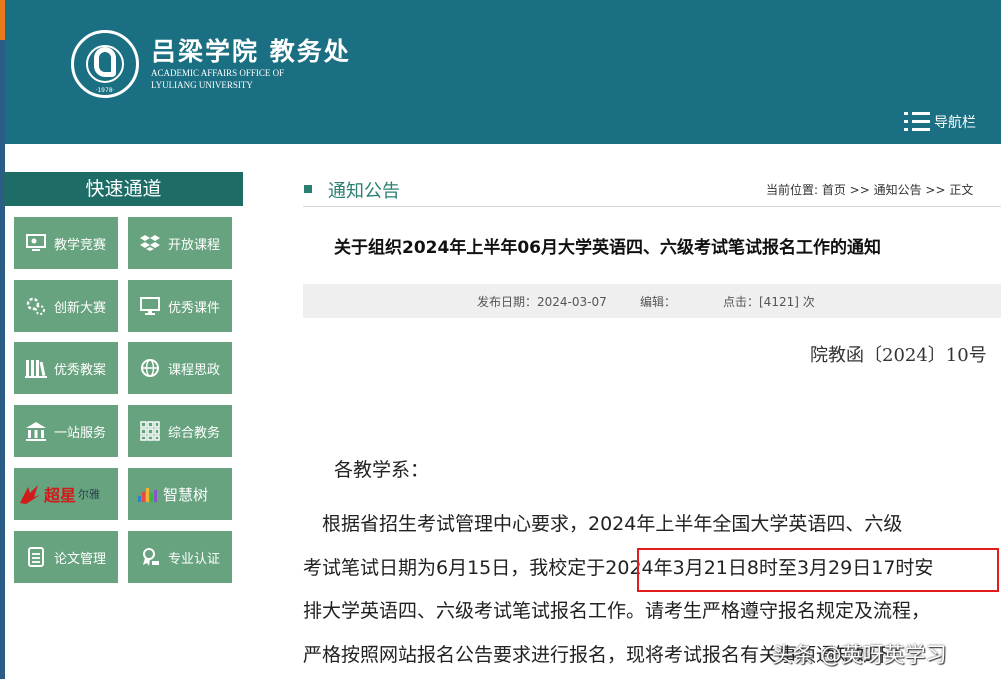 This screenshot has width=1001, height=679. Describe the element at coordinates (36, 368) in the screenshot. I see `books-icon` at that location.